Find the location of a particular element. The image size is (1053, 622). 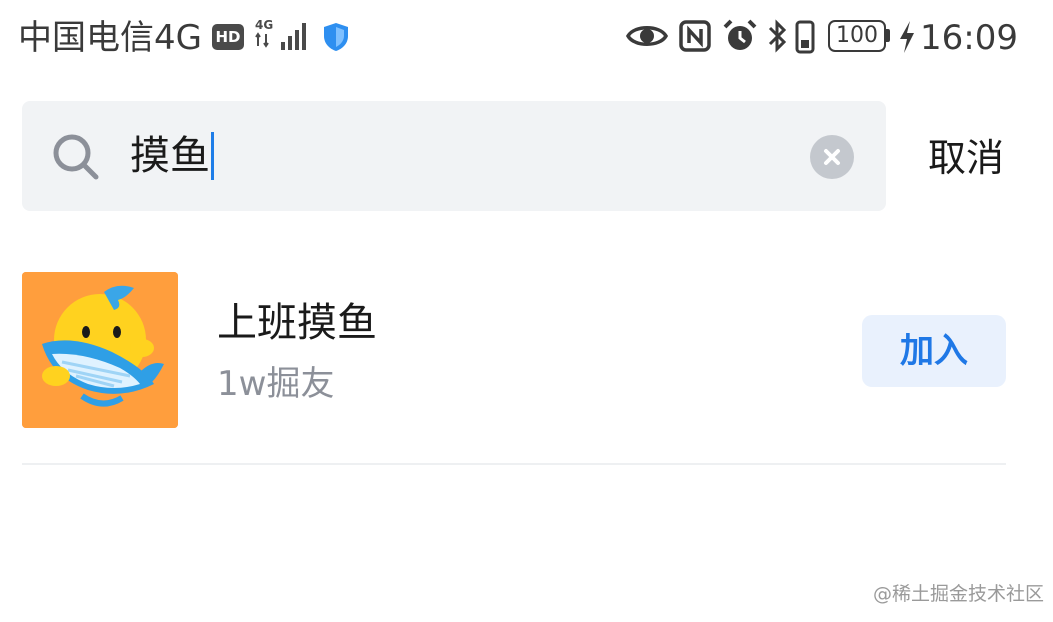

divider is located at coordinates (514, 464).